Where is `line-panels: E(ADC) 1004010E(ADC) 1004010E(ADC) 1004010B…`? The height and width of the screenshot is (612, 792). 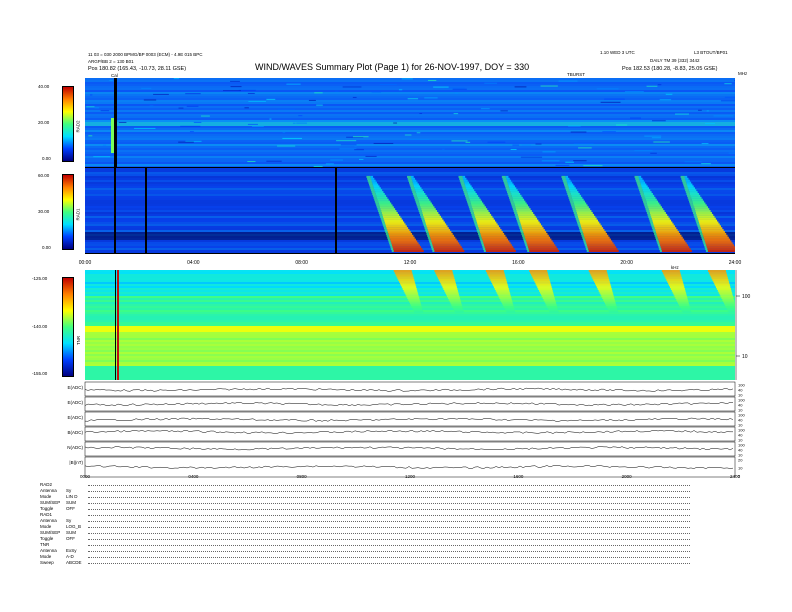 line-panels: E(ADC) 1004010E(ADC) 1004010E(ADC) 1004010B… is located at coordinates (406, 430).